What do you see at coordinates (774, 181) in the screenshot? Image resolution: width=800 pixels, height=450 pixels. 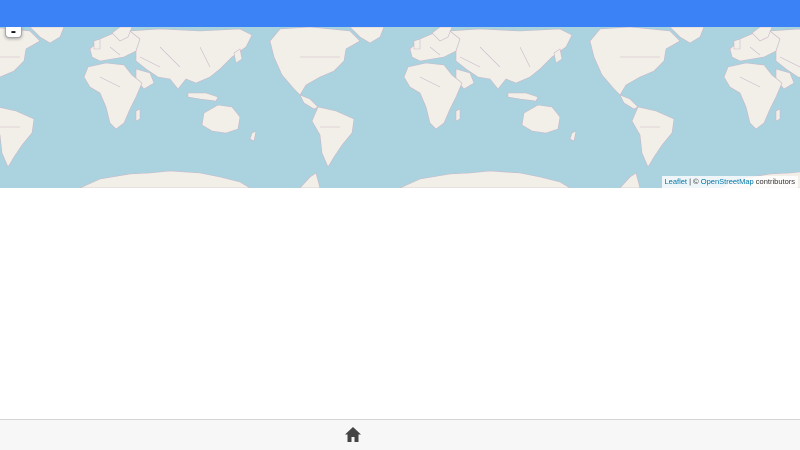 I see `attribution-suffix: contributors` at bounding box center [774, 181].